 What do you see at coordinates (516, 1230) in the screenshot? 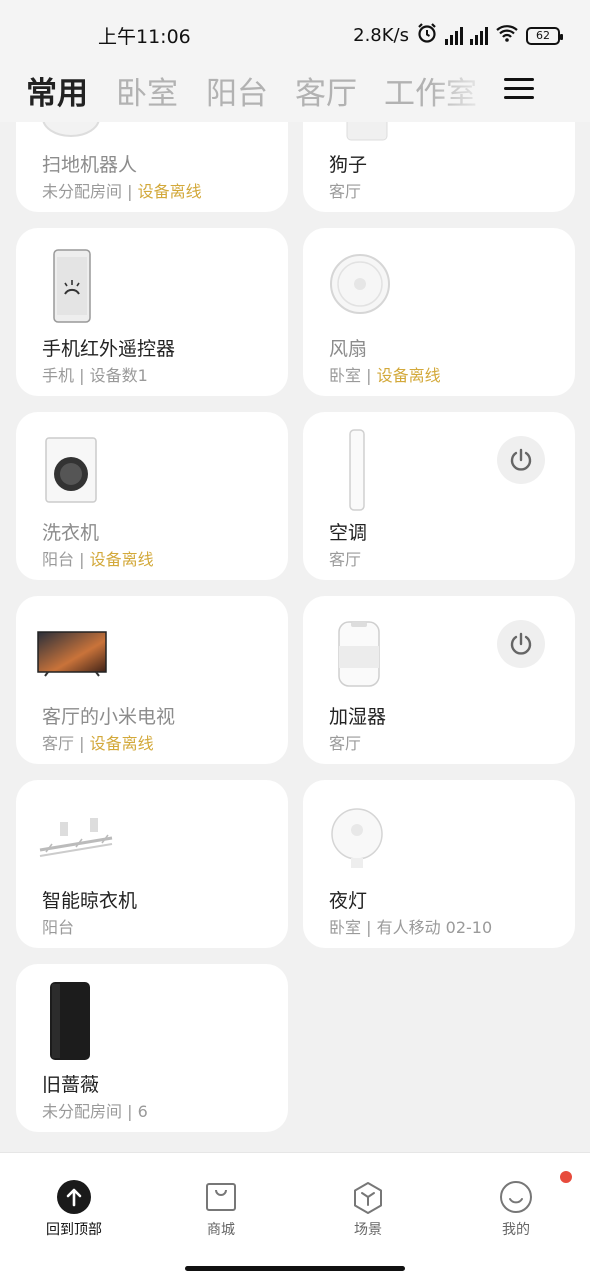
I see `nav-label: 我的` at bounding box center [516, 1230].